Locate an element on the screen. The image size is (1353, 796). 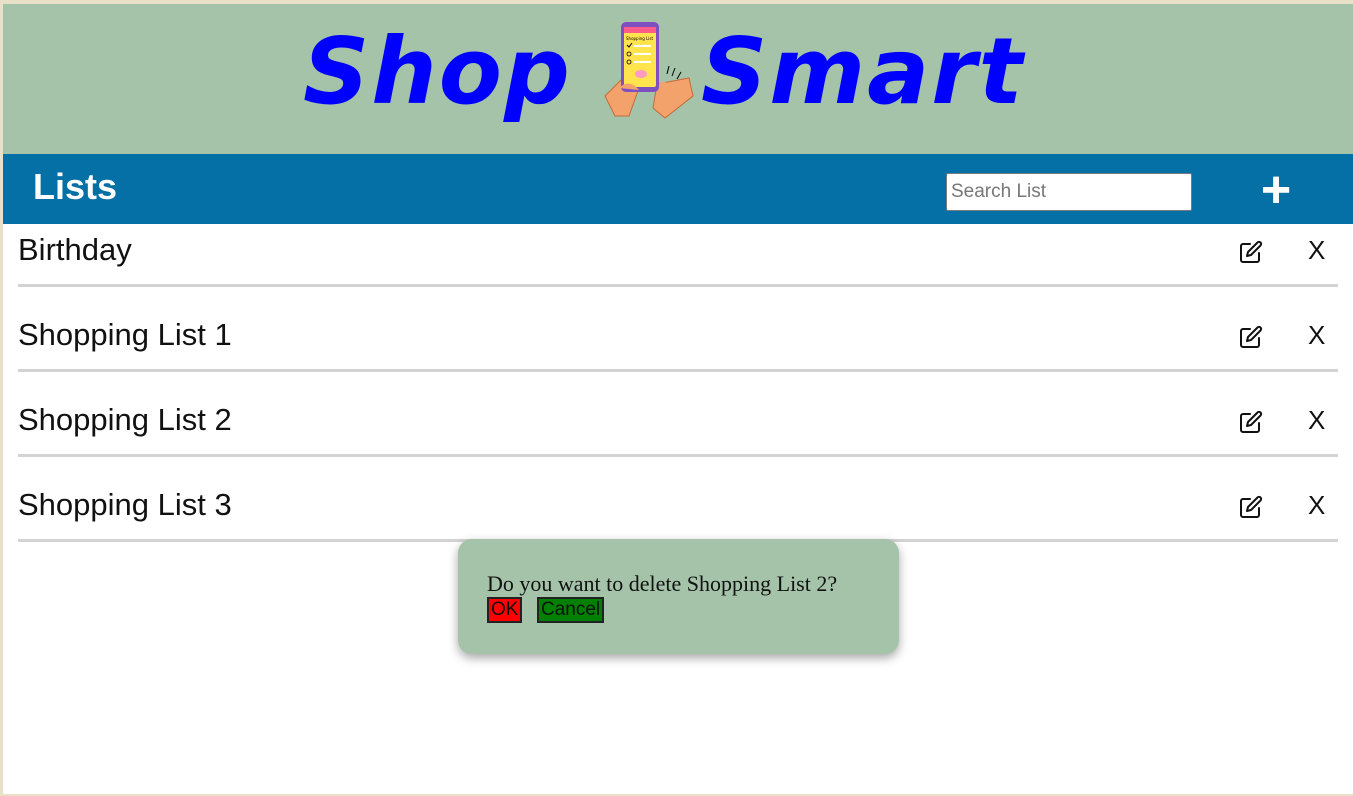
list-item-label: Shopping List 1 is located at coordinates (125, 334).